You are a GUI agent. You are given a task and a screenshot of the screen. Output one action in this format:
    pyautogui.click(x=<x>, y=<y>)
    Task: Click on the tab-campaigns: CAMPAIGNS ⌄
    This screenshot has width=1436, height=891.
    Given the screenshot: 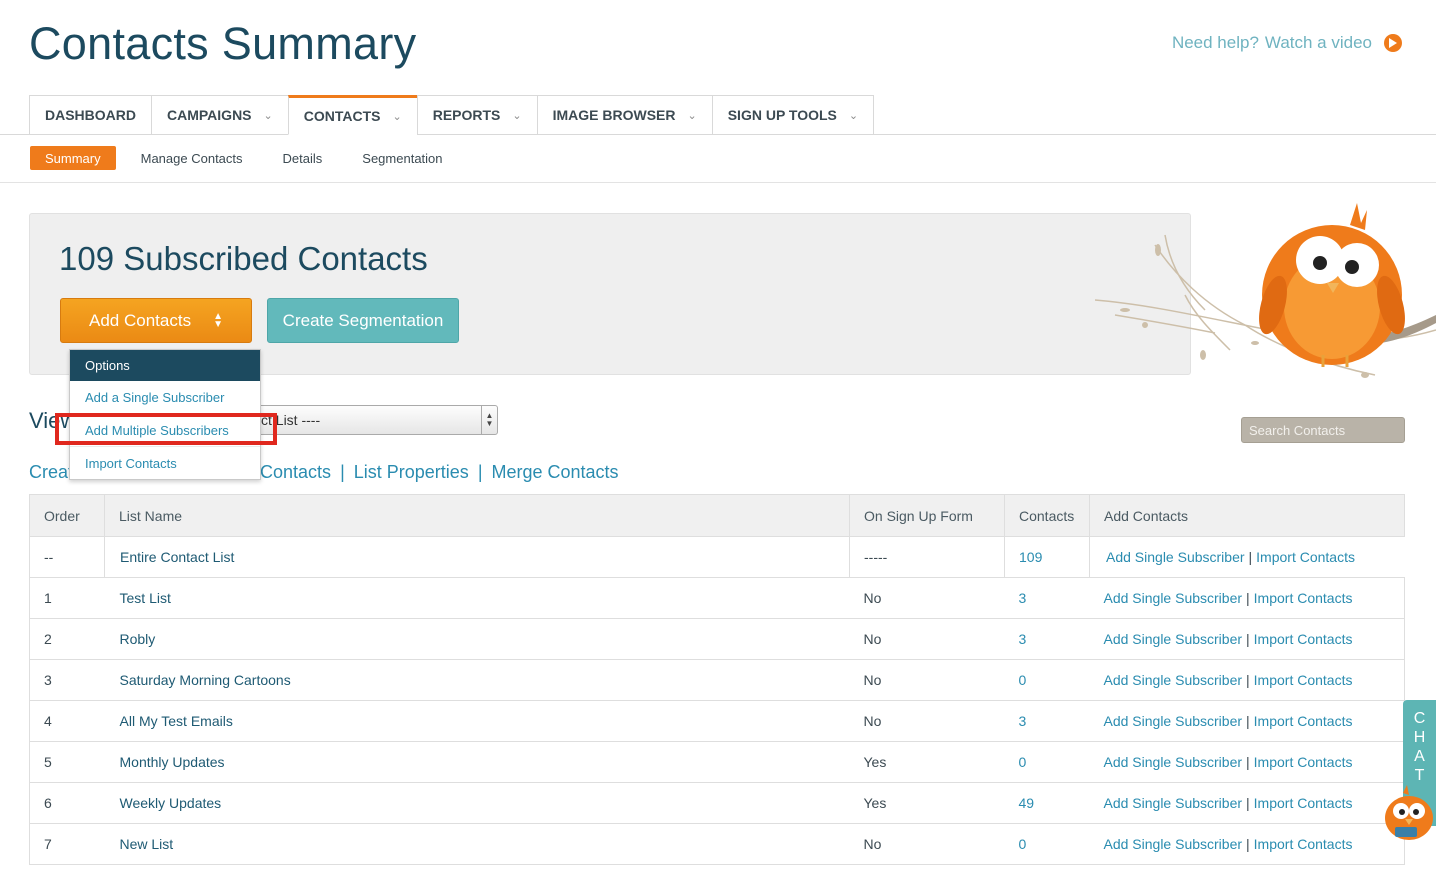 What is the action you would take?
    pyautogui.click(x=219, y=115)
    